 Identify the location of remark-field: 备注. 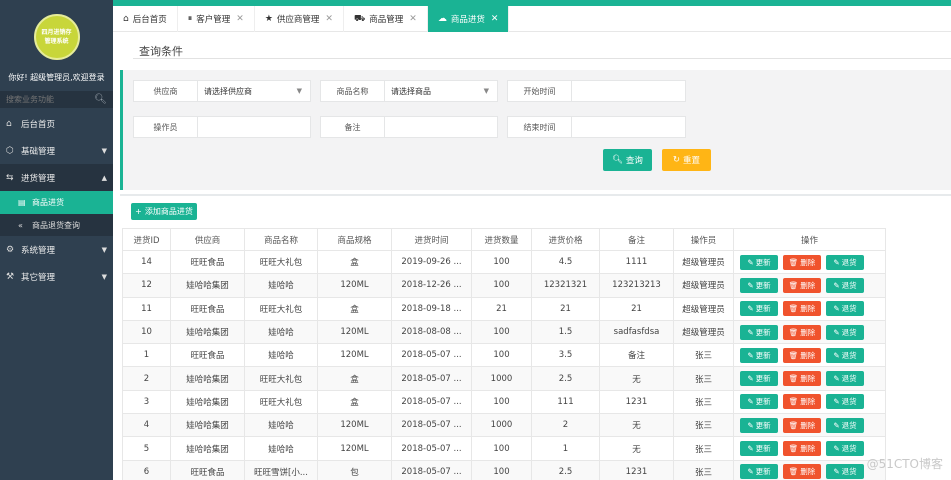
(409, 127).